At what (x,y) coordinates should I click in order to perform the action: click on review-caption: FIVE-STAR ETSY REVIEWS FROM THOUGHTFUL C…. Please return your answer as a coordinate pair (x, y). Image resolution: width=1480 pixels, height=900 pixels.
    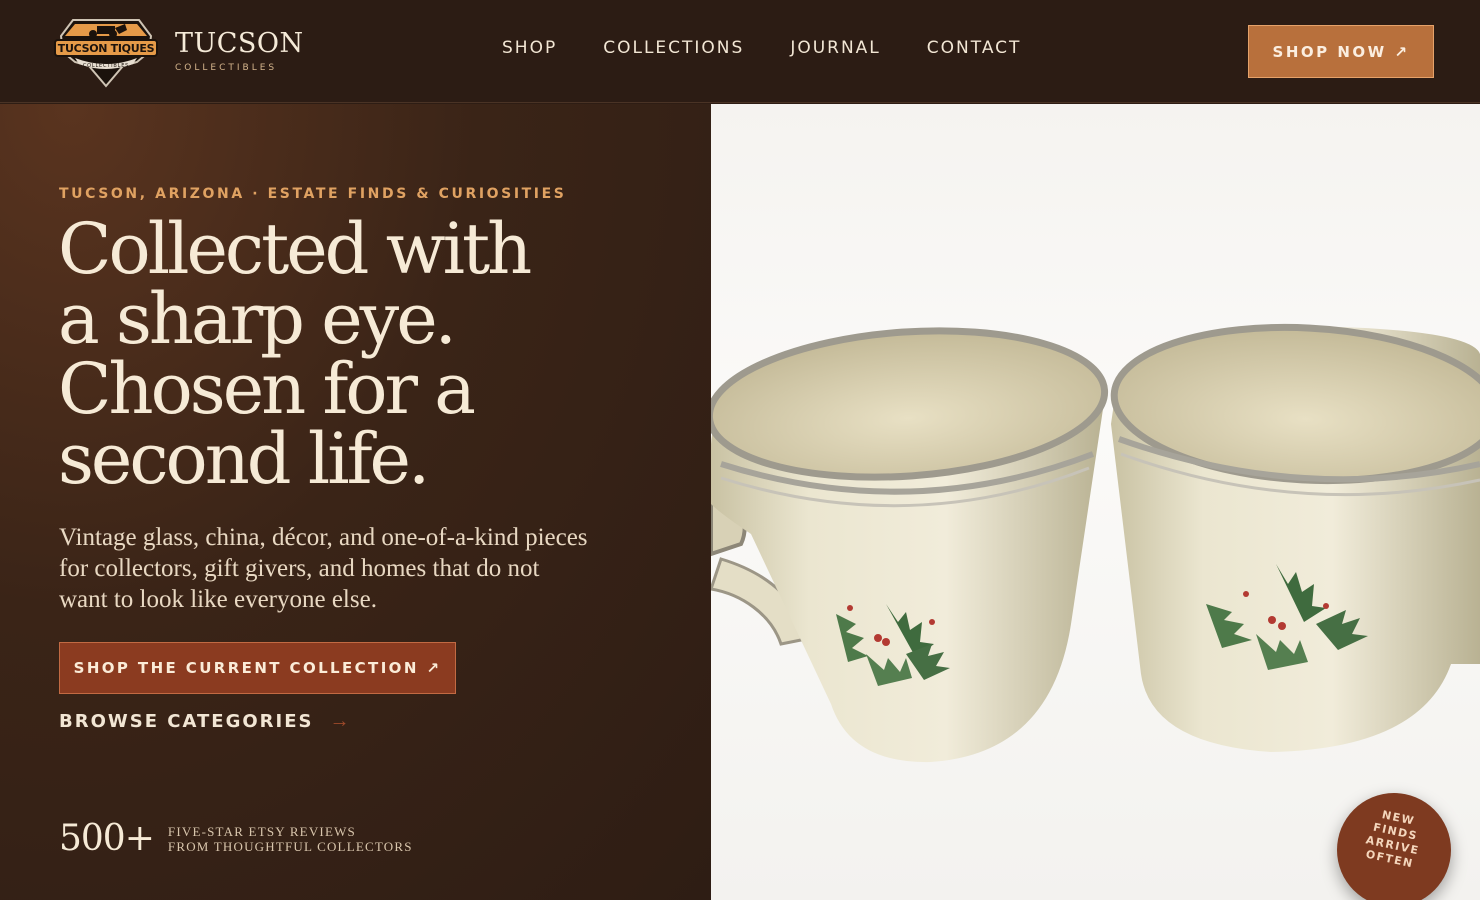
    Looking at the image, I should click on (290, 839).